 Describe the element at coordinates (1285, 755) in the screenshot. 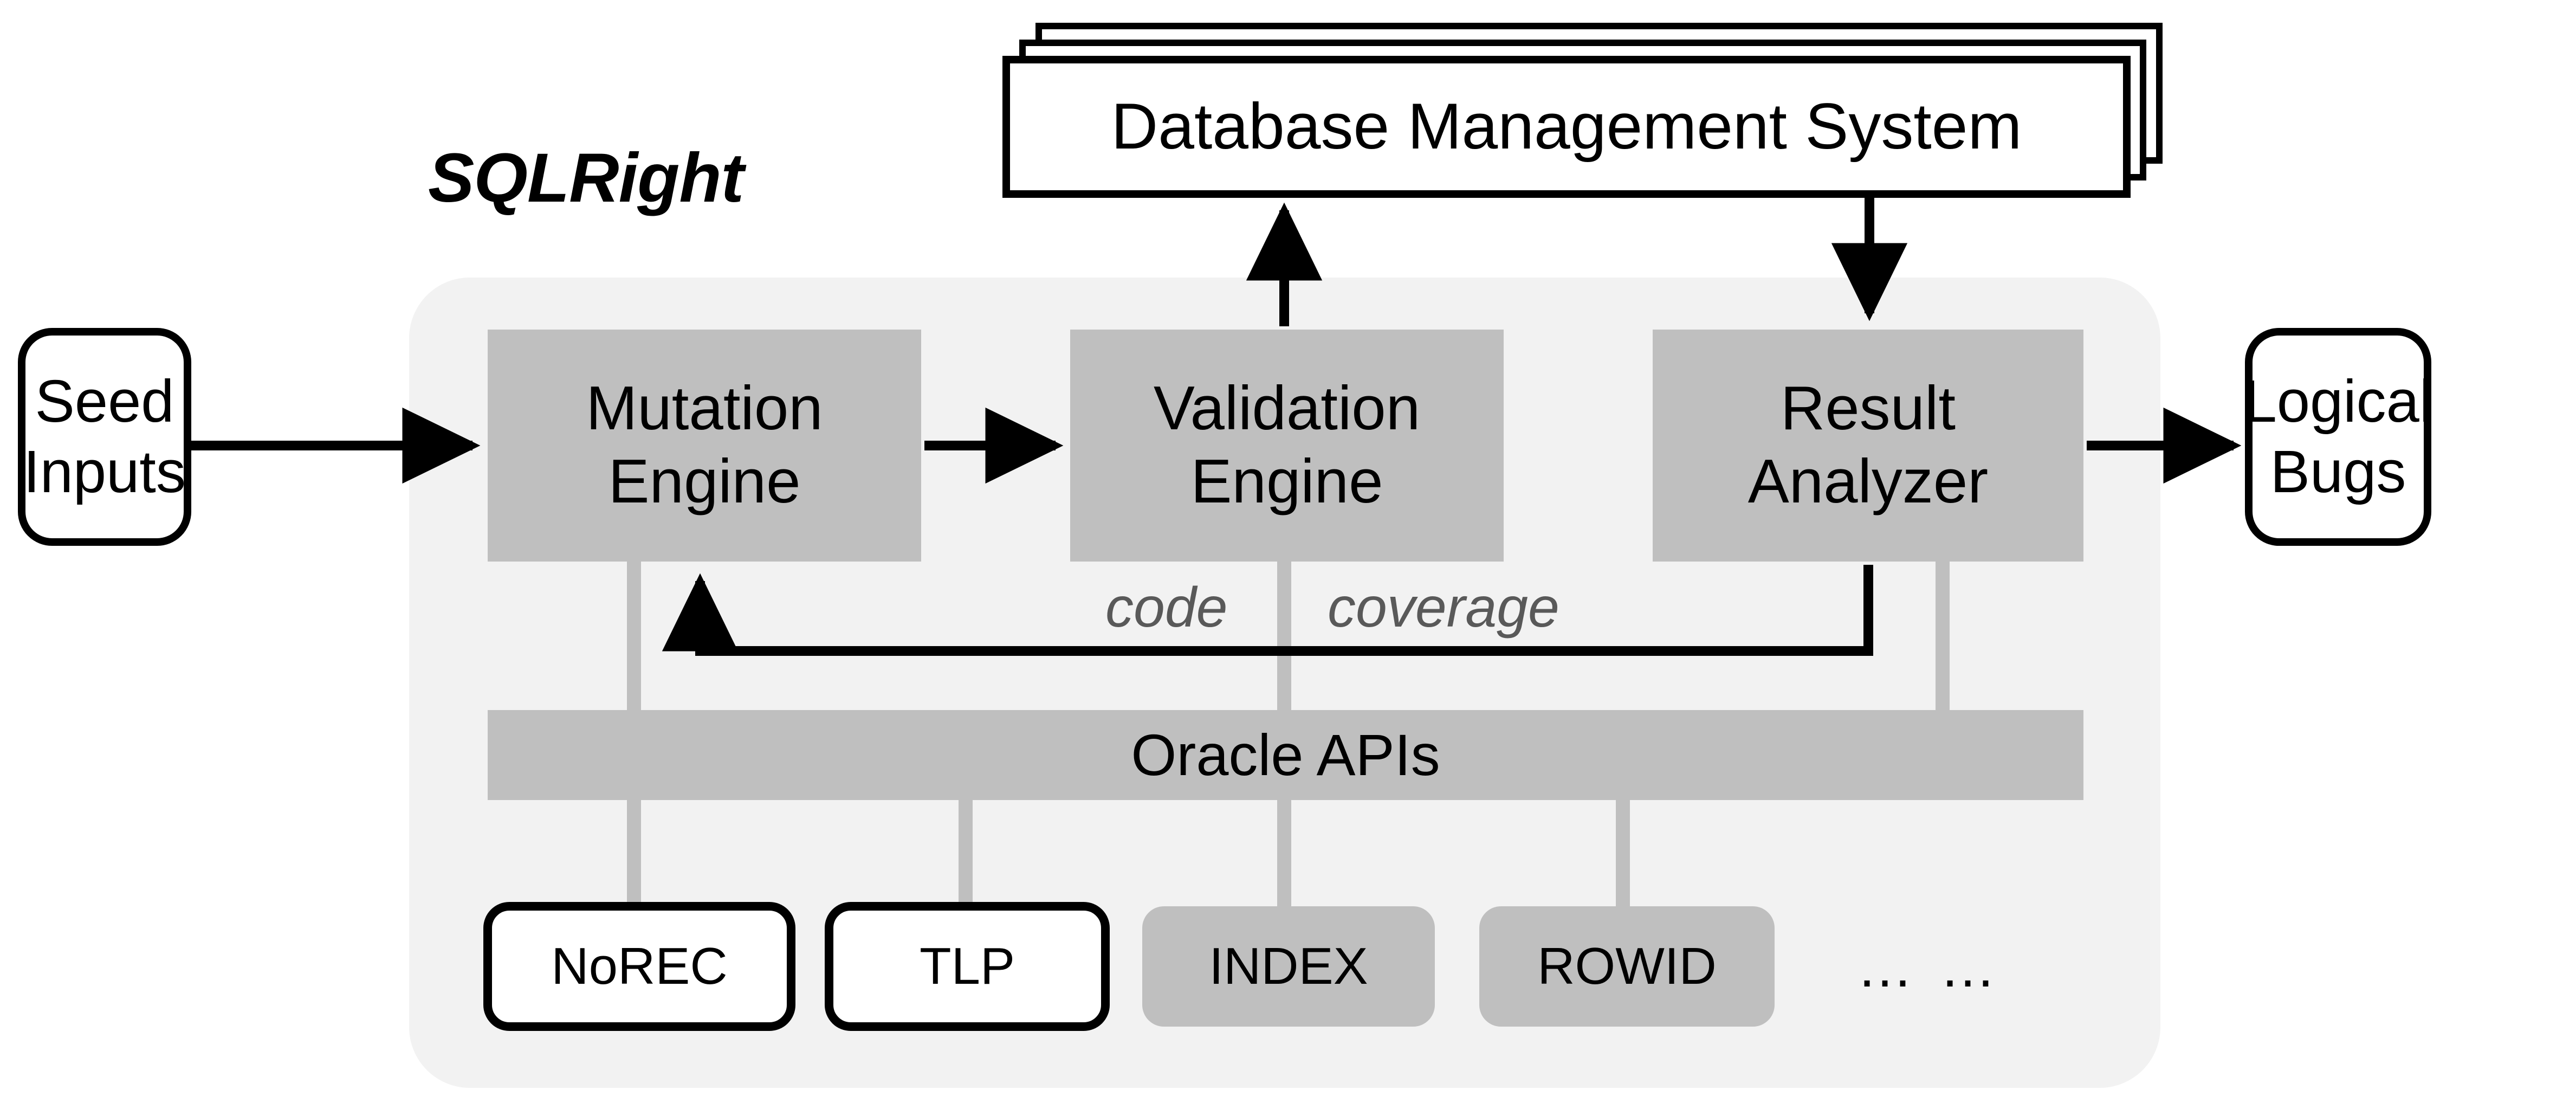

I see `oracle-apis-bar` at that location.